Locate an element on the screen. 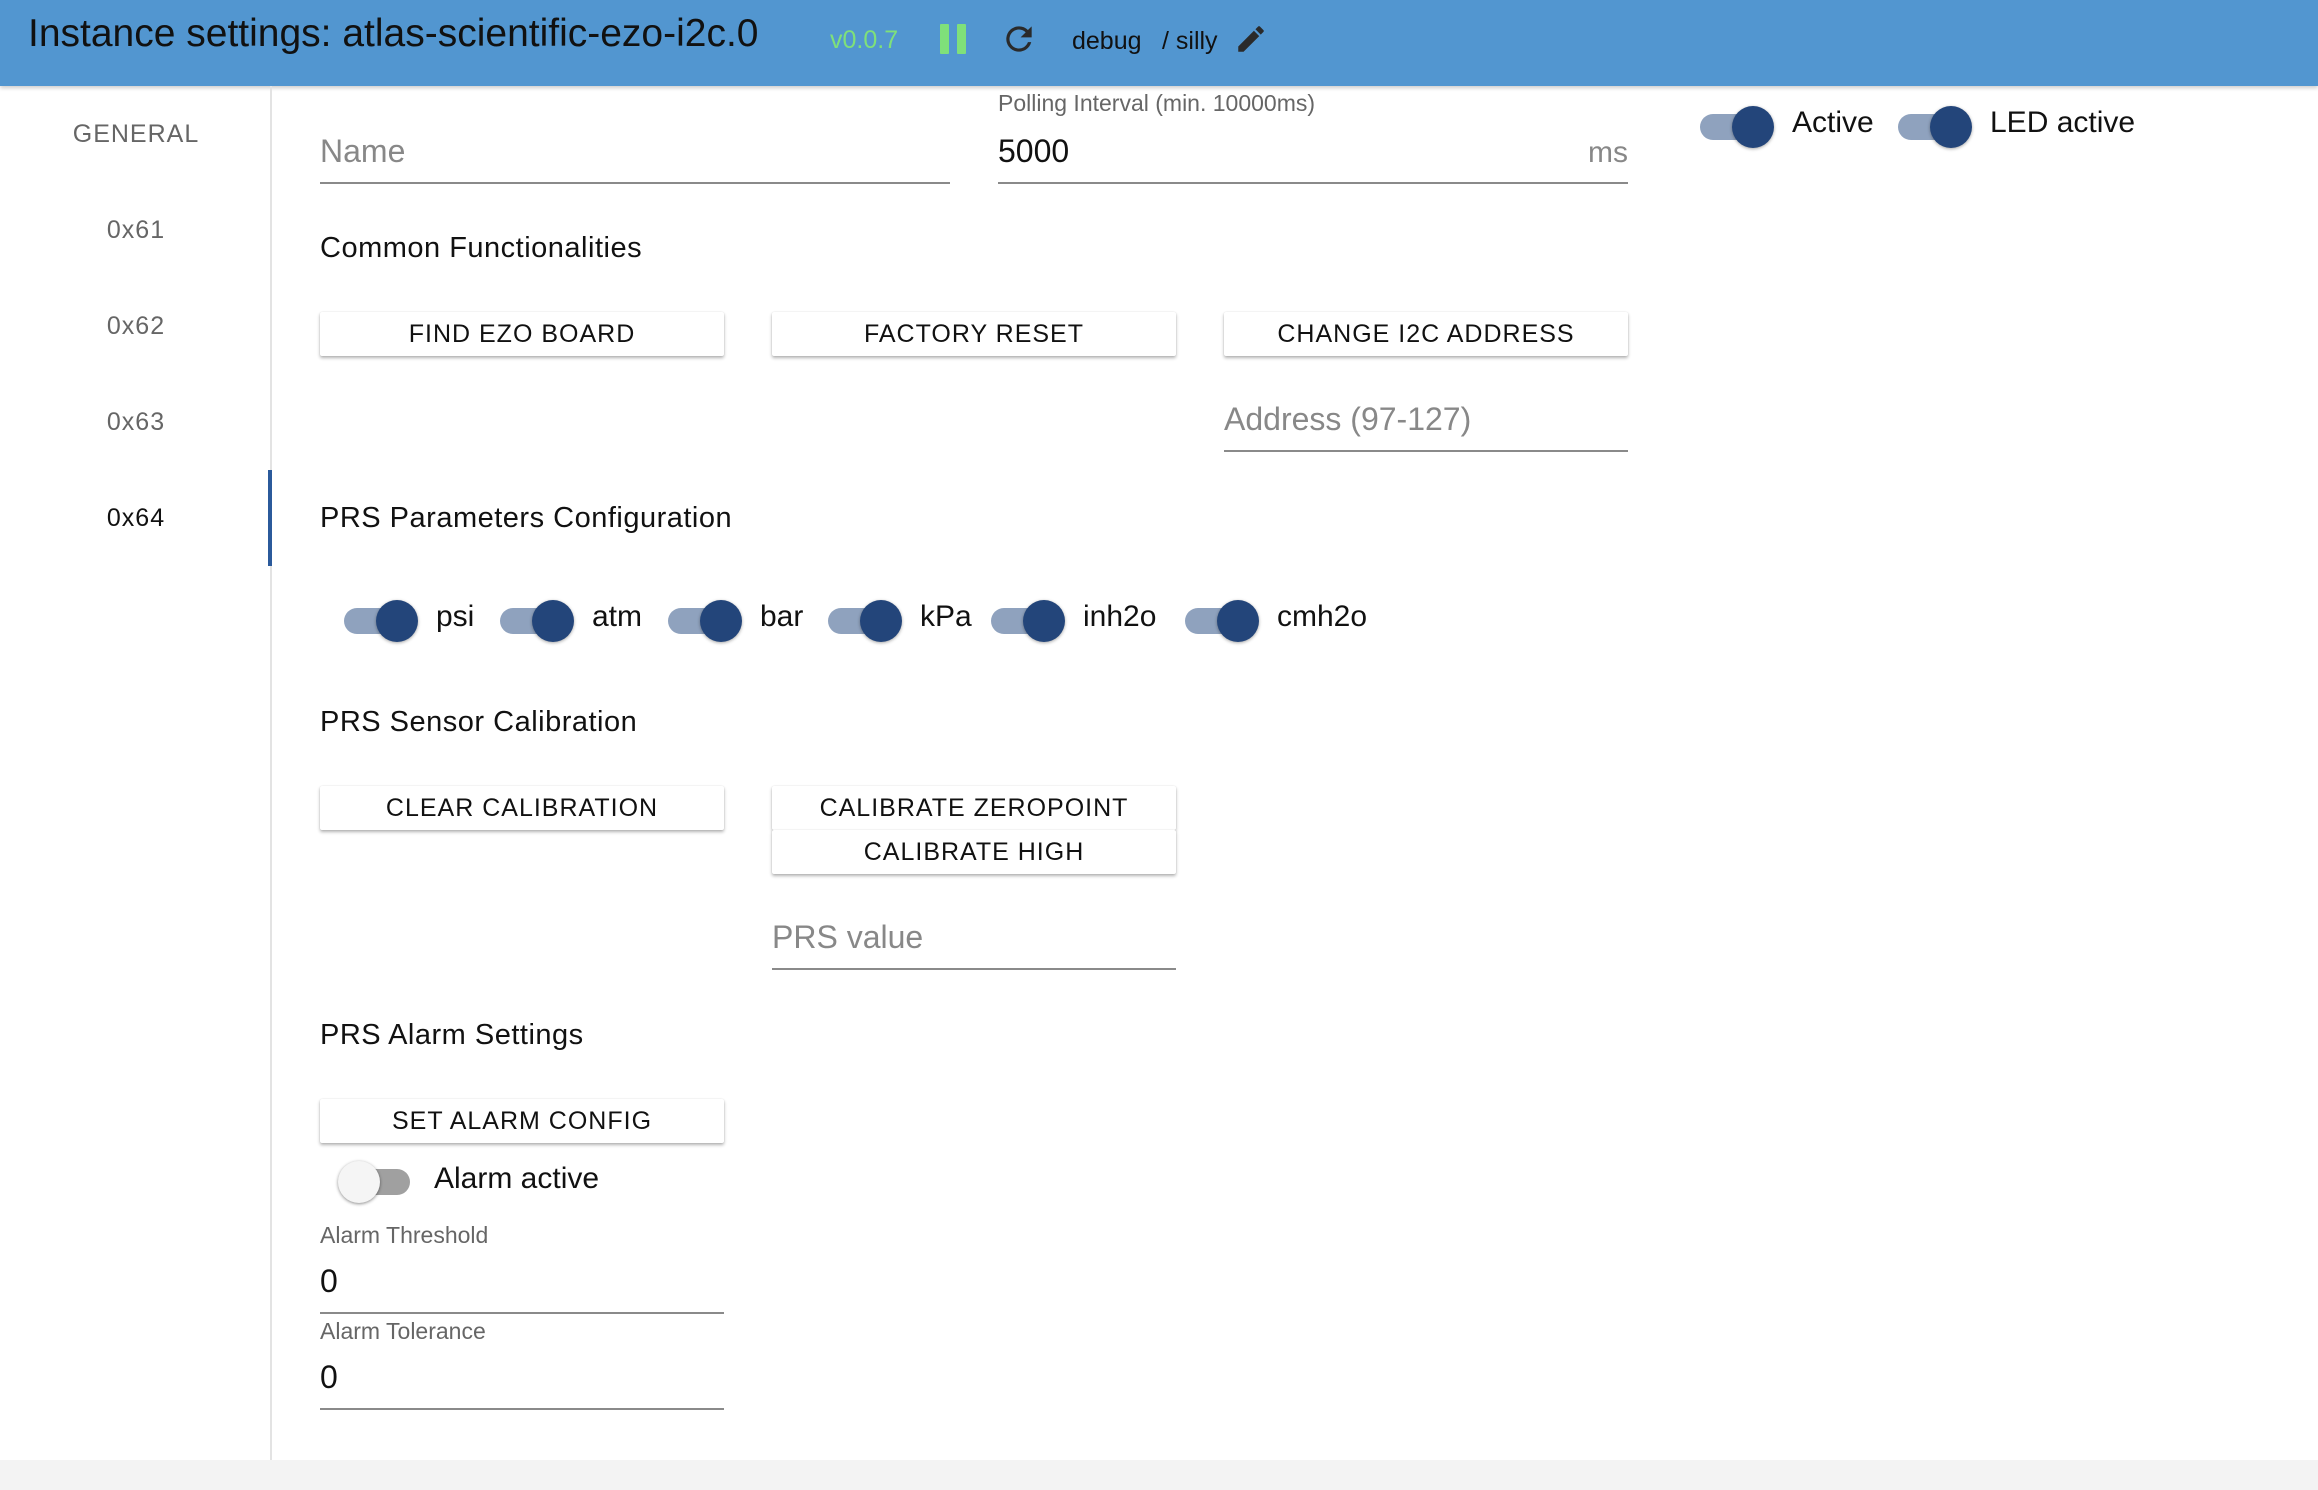 This screenshot has height=1490, width=2318. alarm-threshold-input: 0 is located at coordinates (522, 1284).